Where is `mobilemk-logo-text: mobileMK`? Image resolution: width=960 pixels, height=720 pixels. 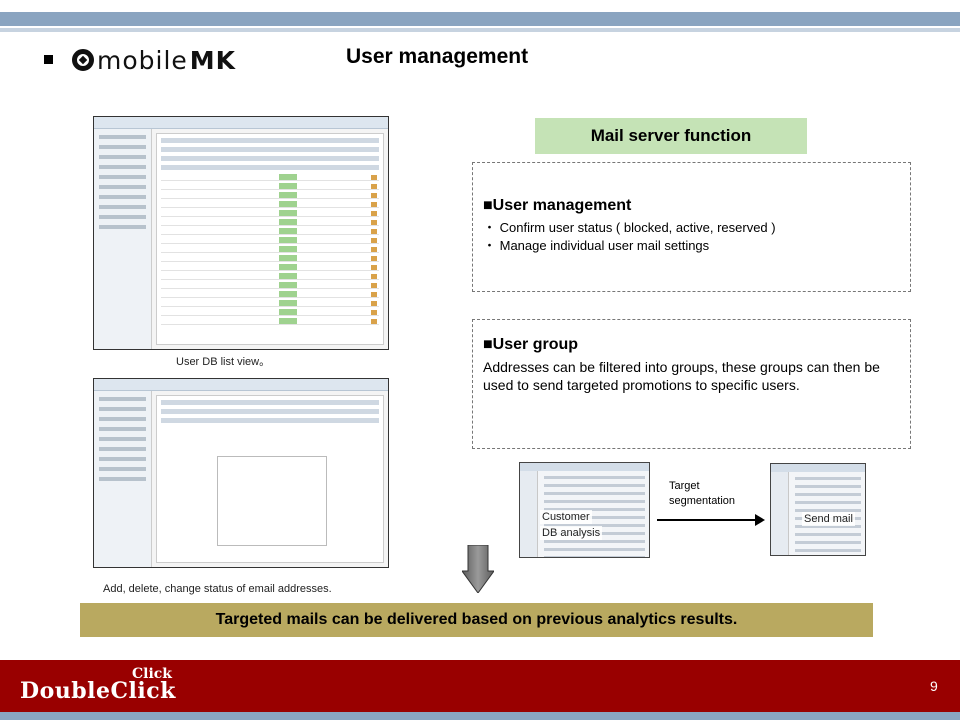 mobilemk-logo-text: mobileMK is located at coordinates (166, 60).